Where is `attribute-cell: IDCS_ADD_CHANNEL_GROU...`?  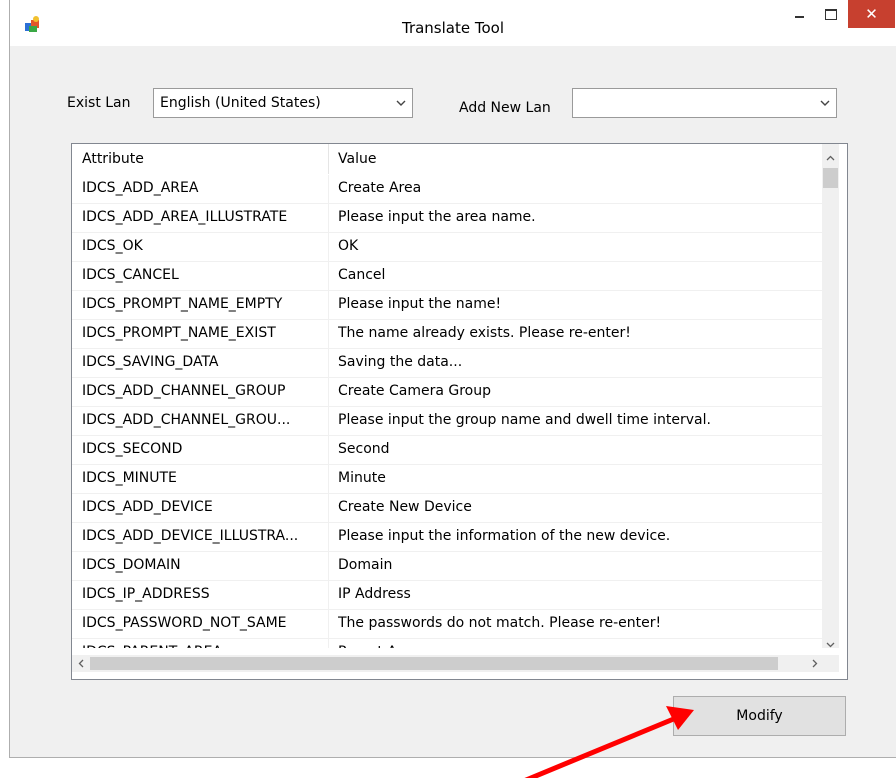
attribute-cell: IDCS_ADD_CHANNEL_GROU... is located at coordinates (186, 420).